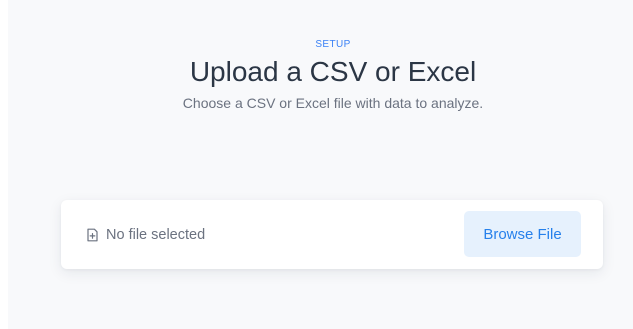 This screenshot has height=329, width=633. Describe the element at coordinates (156, 235) in the screenshot. I see `file-status-text: No file selected` at that location.